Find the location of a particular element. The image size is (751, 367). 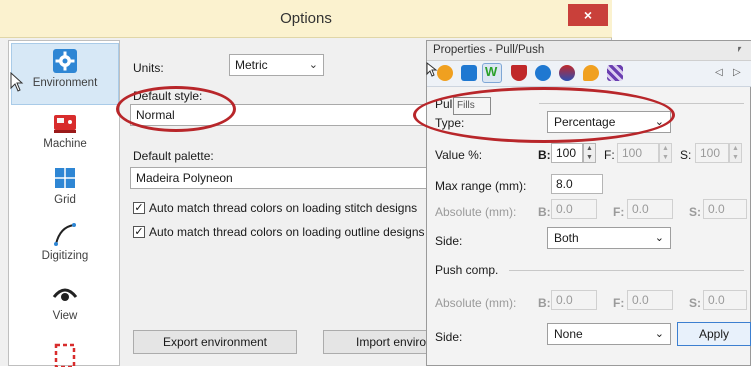

properties-toolbar: W ◁ ▷ is located at coordinates (589, 74).